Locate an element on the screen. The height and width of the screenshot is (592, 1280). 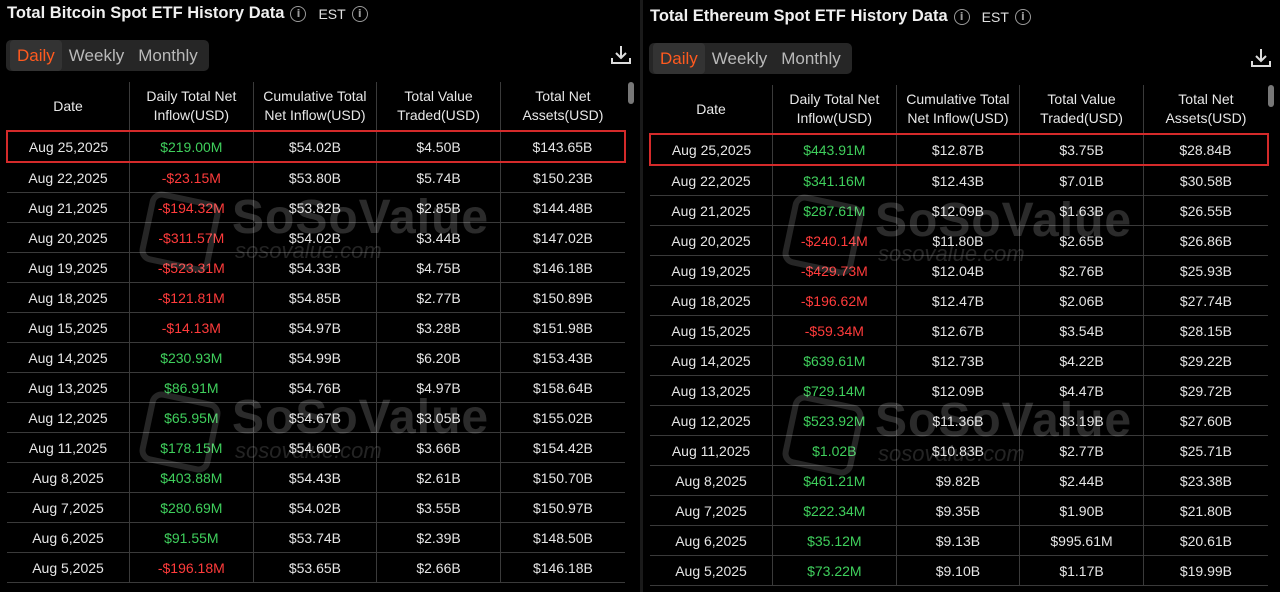
table-row: Aug 7,2025 $280.69M $54.02B $3.55B $150.97B is located at coordinates (316, 507).